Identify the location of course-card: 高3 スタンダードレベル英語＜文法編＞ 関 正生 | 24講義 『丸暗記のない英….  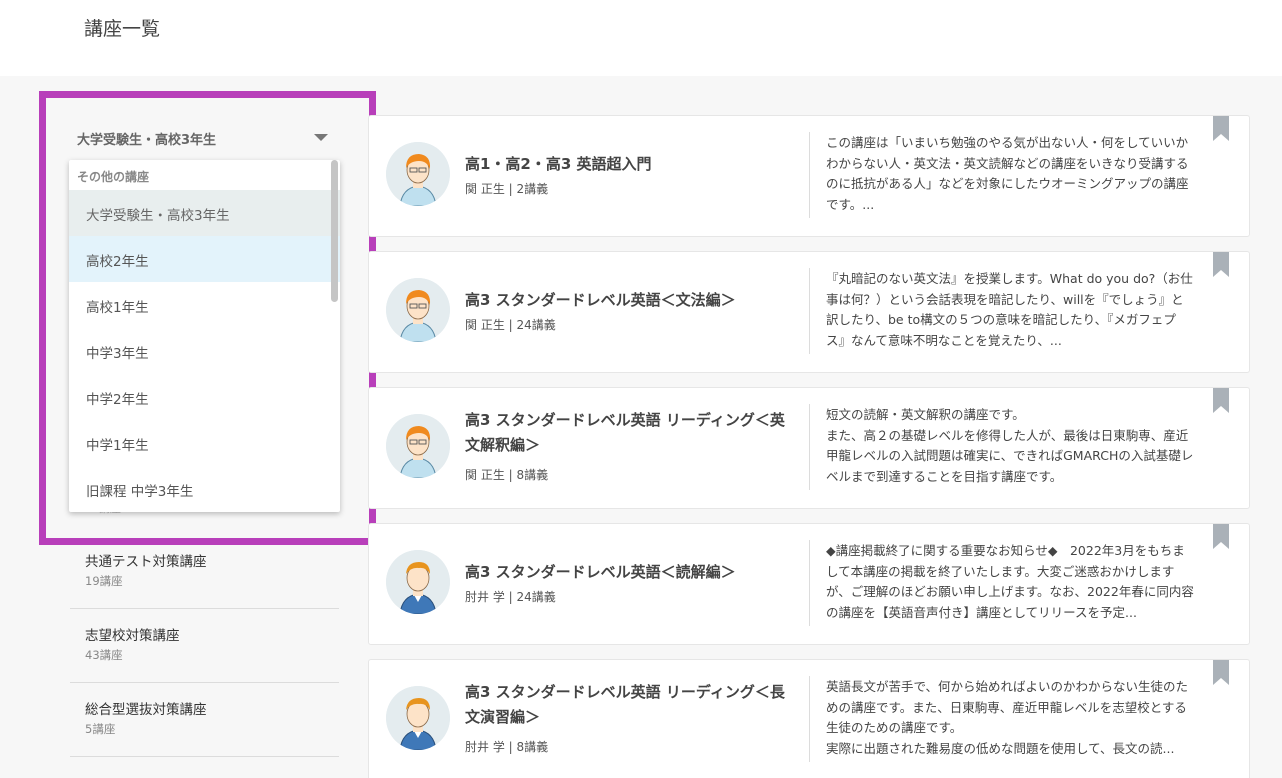
(809, 312).